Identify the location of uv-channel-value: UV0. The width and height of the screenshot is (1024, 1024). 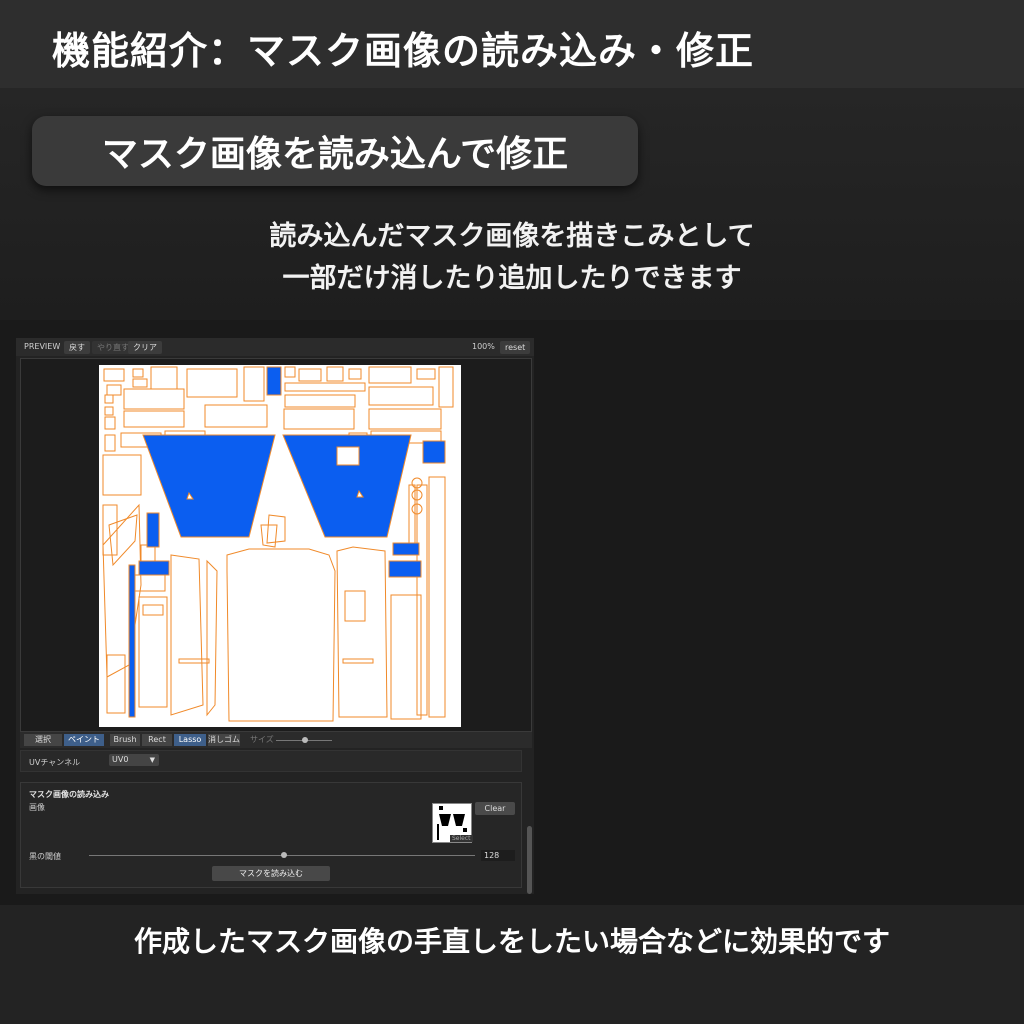
(120, 759).